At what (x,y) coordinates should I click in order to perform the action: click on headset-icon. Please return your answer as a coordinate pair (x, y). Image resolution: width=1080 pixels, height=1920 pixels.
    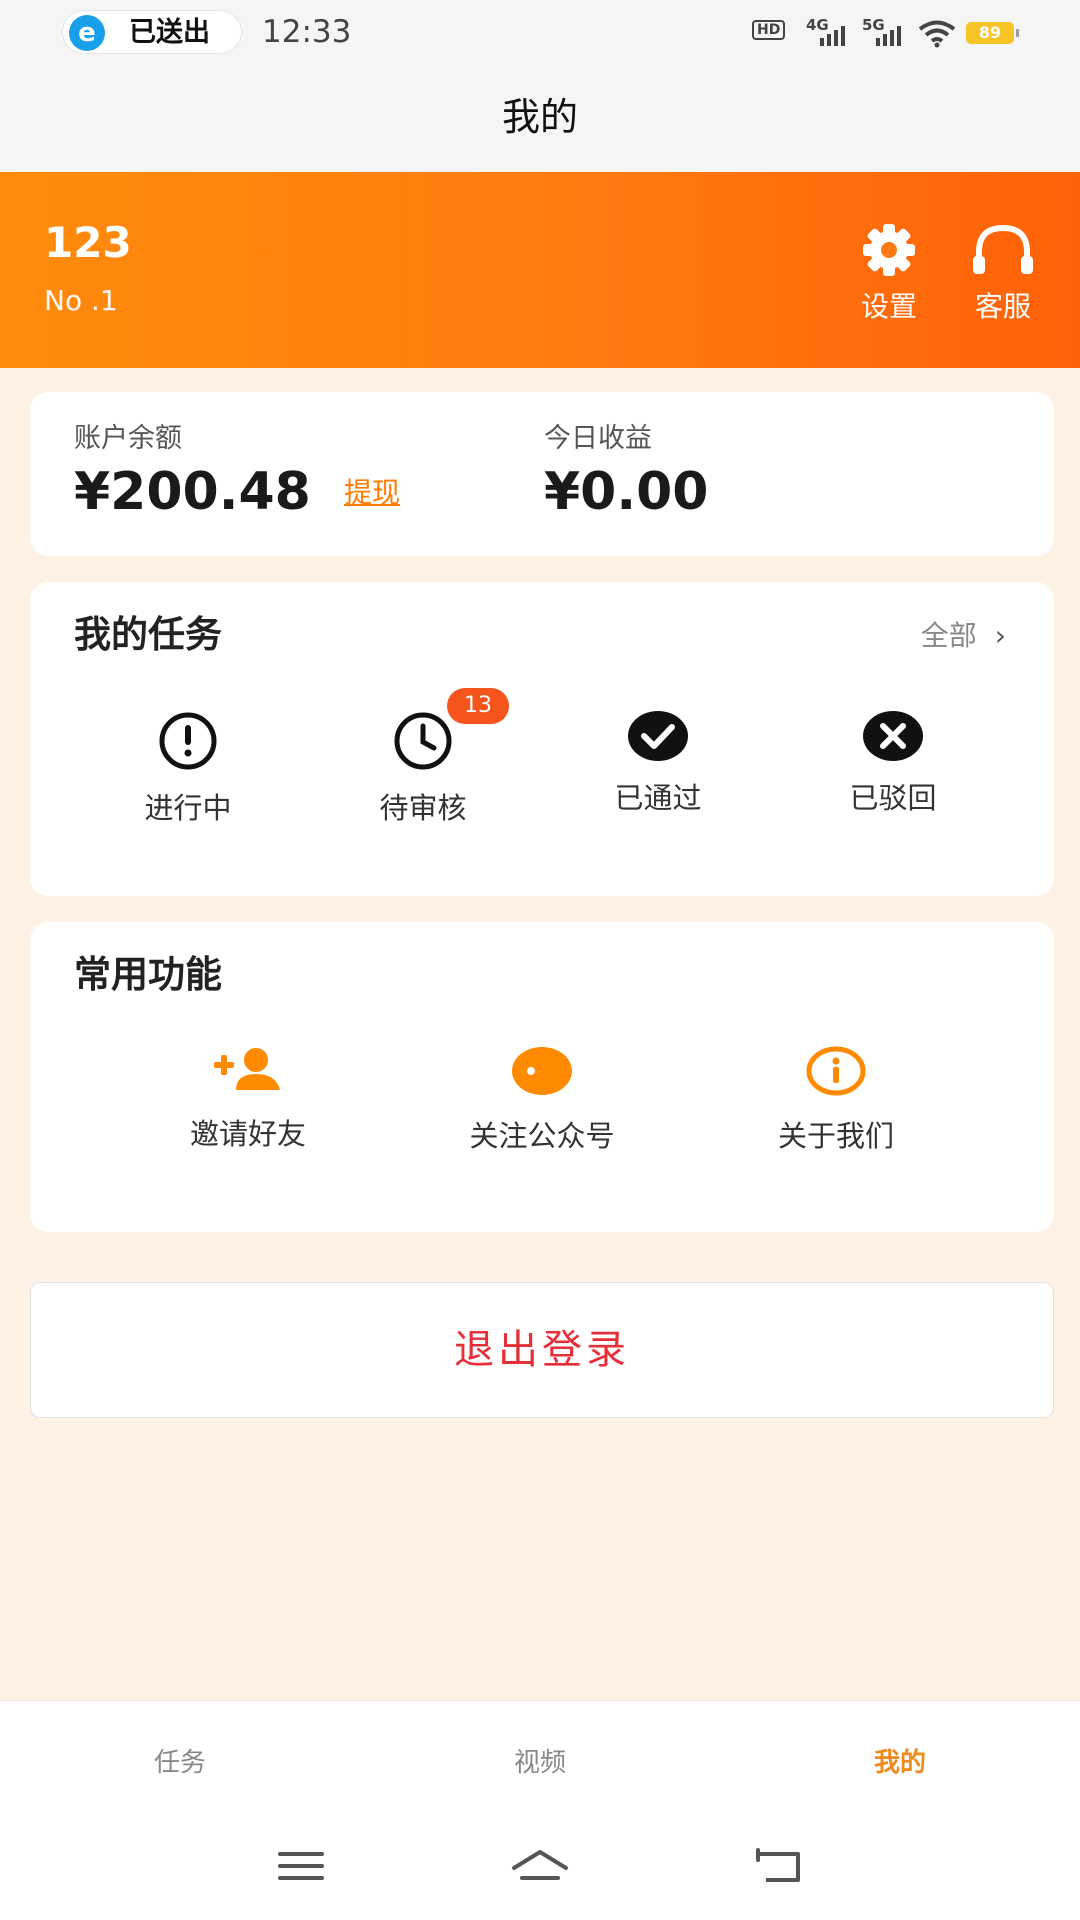
    Looking at the image, I should click on (1003, 249).